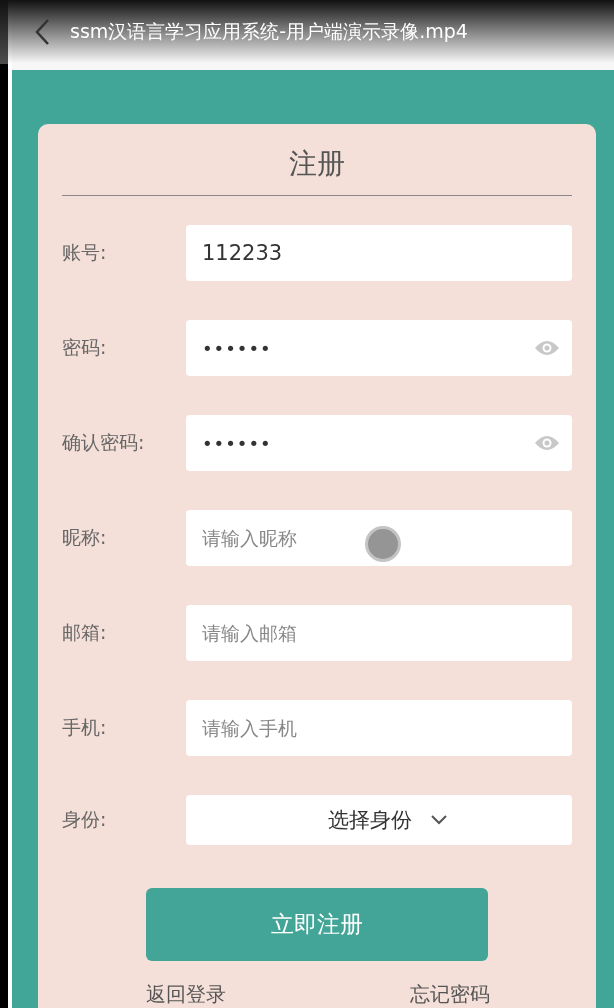  I want to click on link: 忘记密码, so click(450, 994).